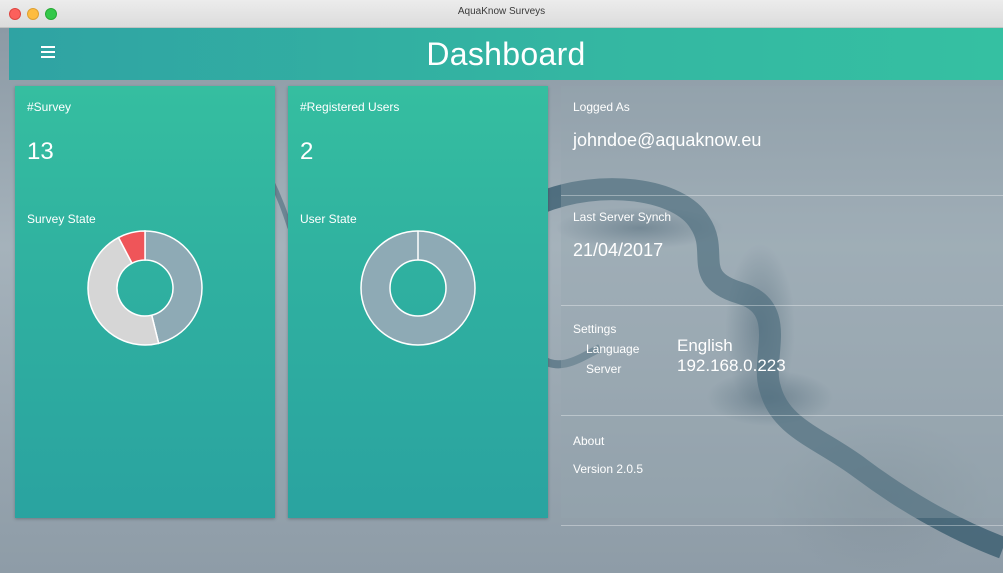  Describe the element at coordinates (667, 140) in the screenshot. I see `logged-as-value: johndoe@aquaknow.eu` at that location.